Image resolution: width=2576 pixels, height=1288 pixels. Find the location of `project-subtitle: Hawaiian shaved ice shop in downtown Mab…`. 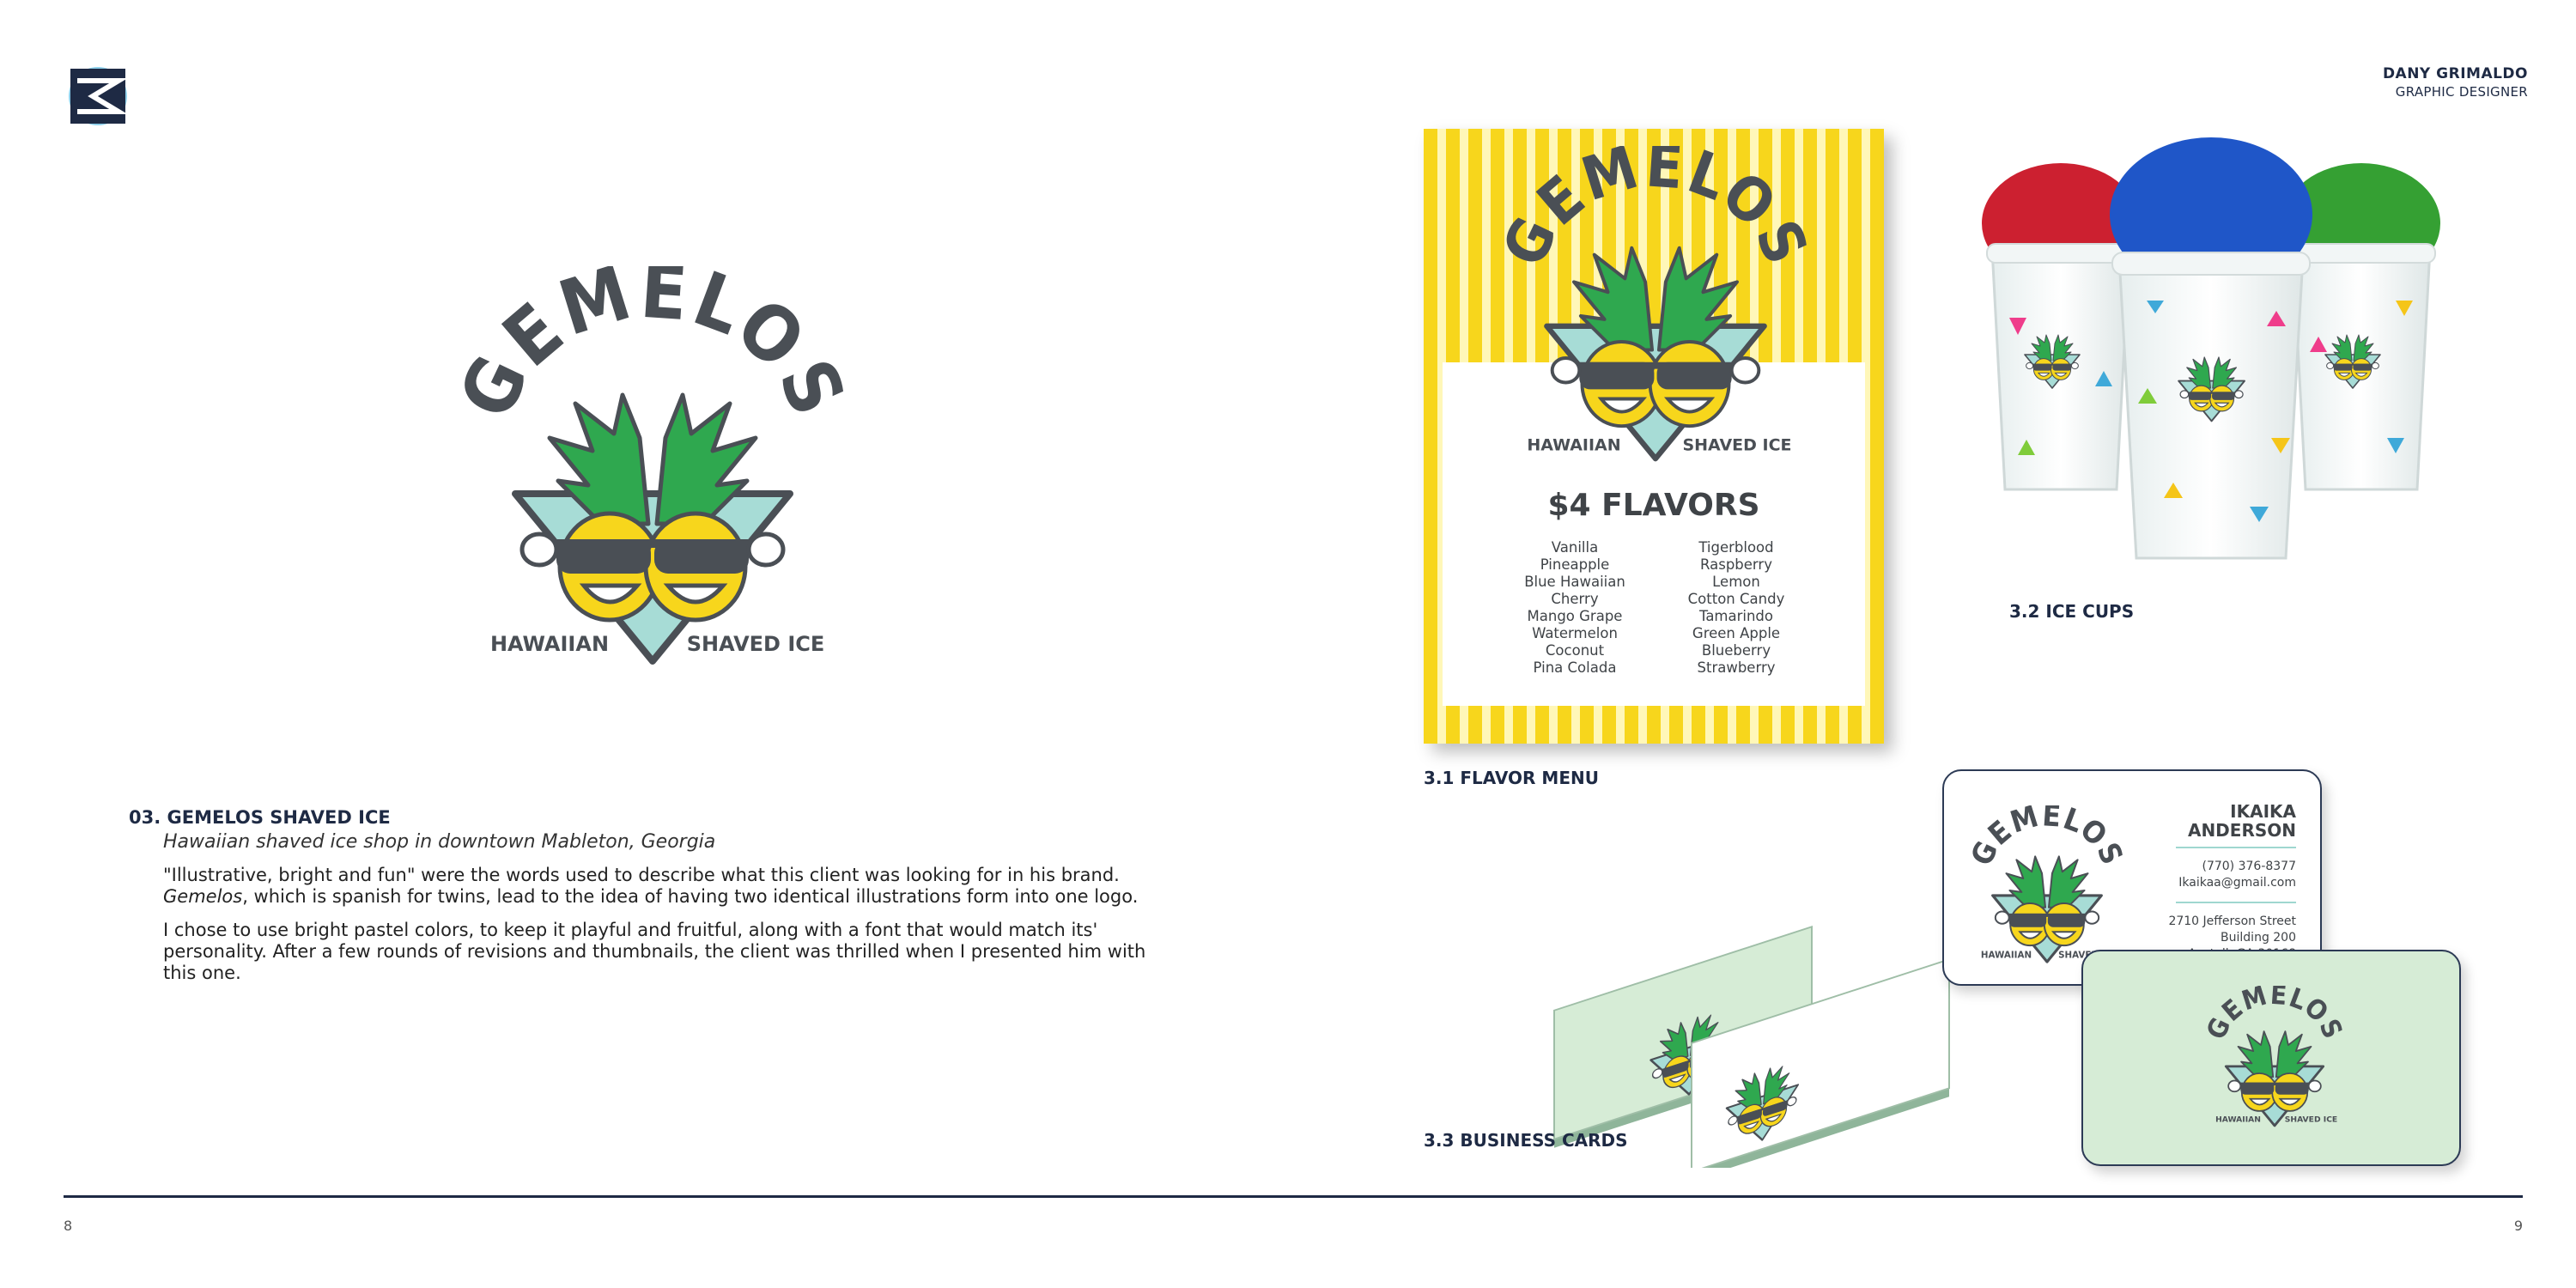

project-subtitle: Hawaiian shaved ice shop in downtown Mab… is located at coordinates (440, 842).